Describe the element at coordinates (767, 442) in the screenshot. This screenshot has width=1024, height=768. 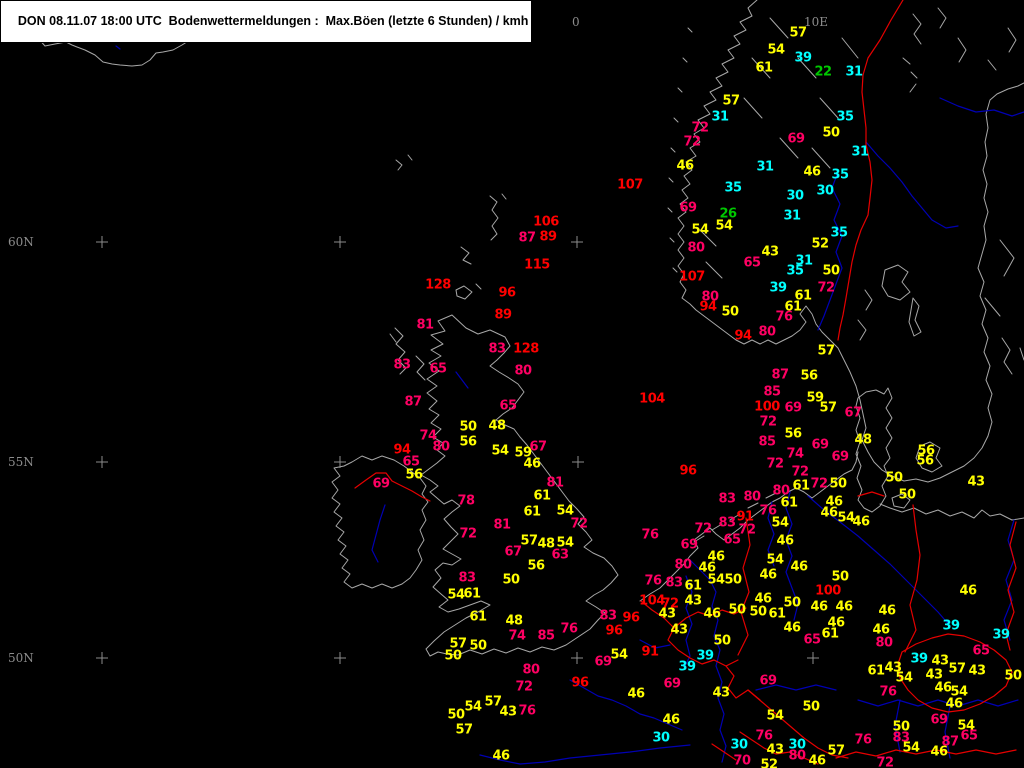
I see `station-gust-value: 85` at that location.